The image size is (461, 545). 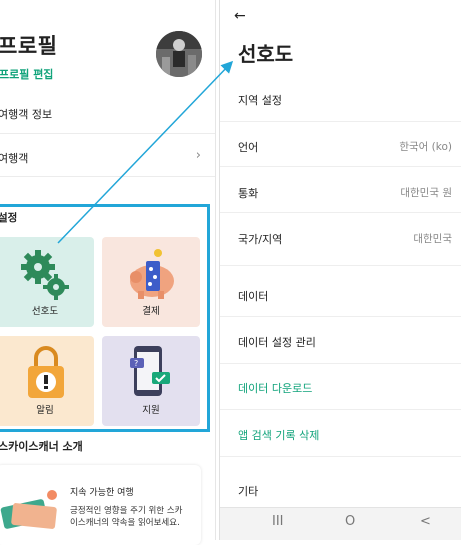 What do you see at coordinates (349, 442) in the screenshot?
I see `clear-search-history-link: 앱 검색 기록 삭제` at bounding box center [349, 442].